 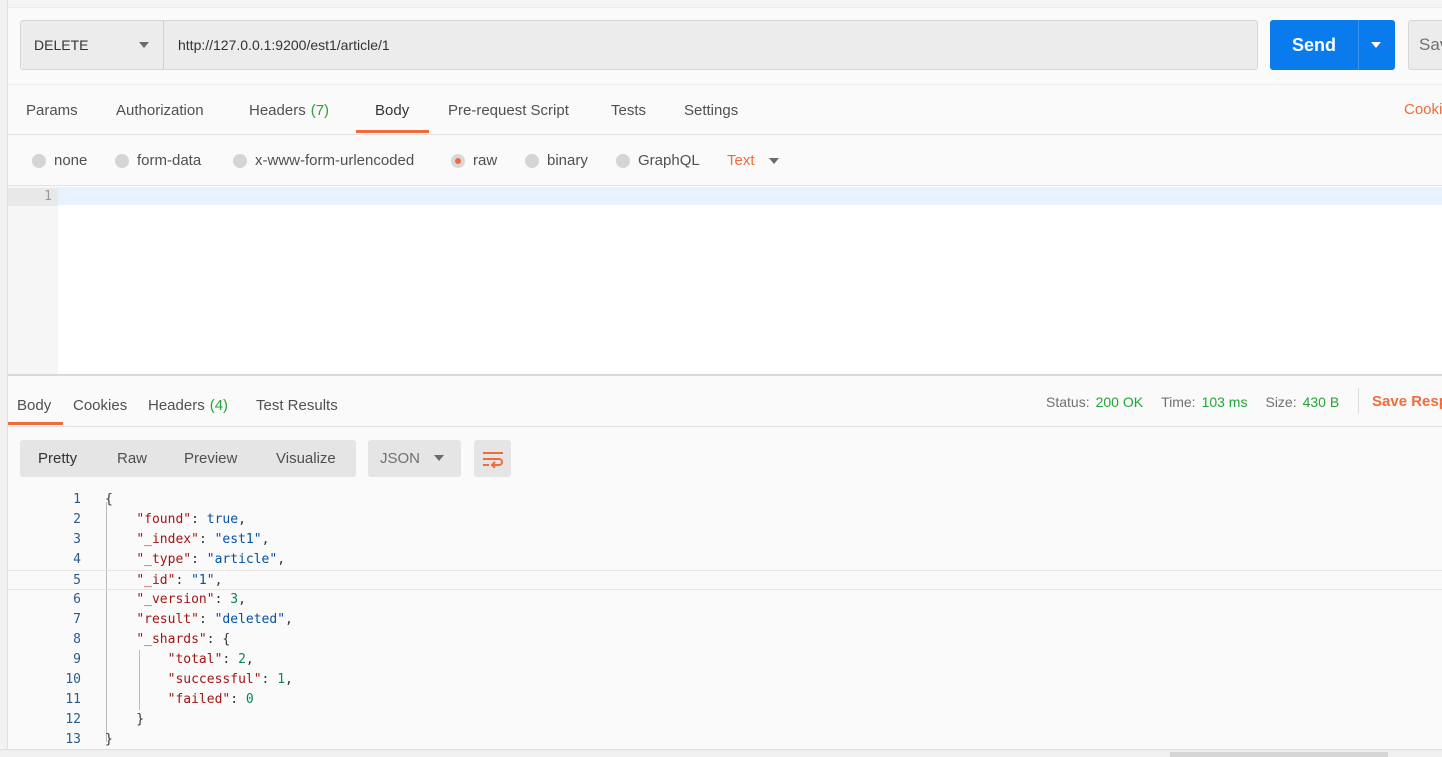 What do you see at coordinates (156, 580) in the screenshot?
I see `json-key: "_id"` at bounding box center [156, 580].